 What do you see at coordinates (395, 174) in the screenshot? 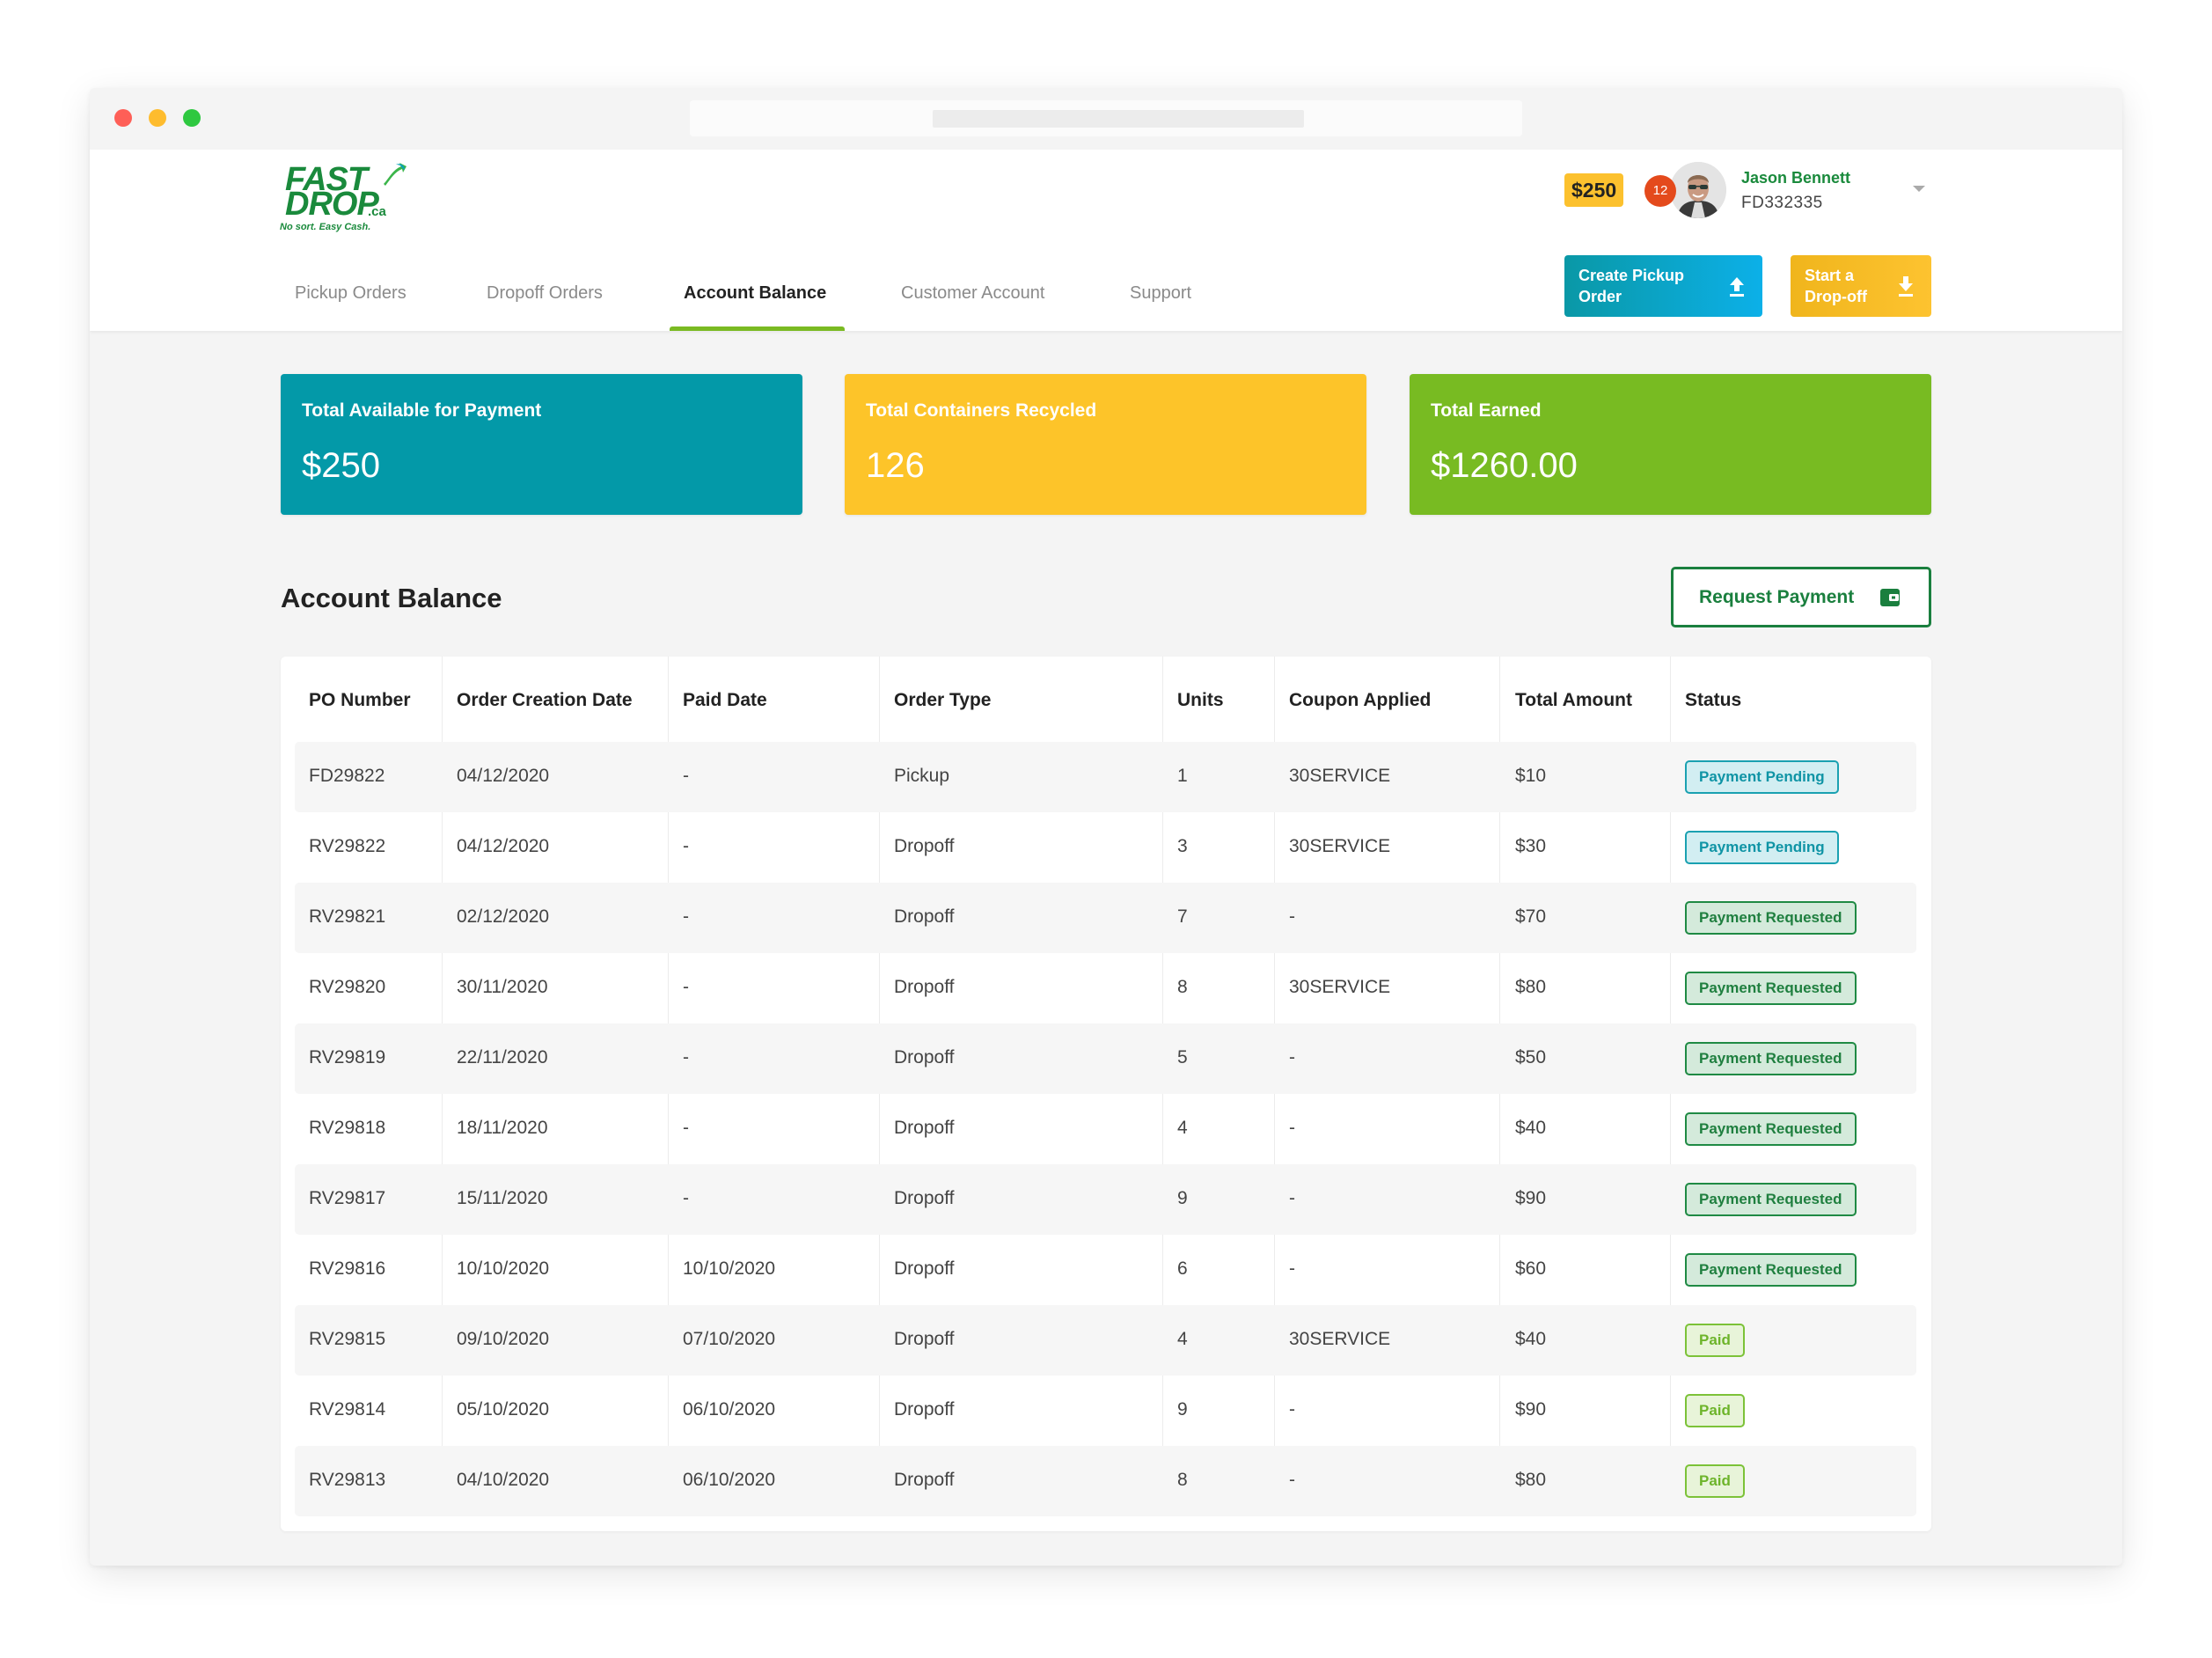
I see `logo-swoosh-icon` at bounding box center [395, 174].